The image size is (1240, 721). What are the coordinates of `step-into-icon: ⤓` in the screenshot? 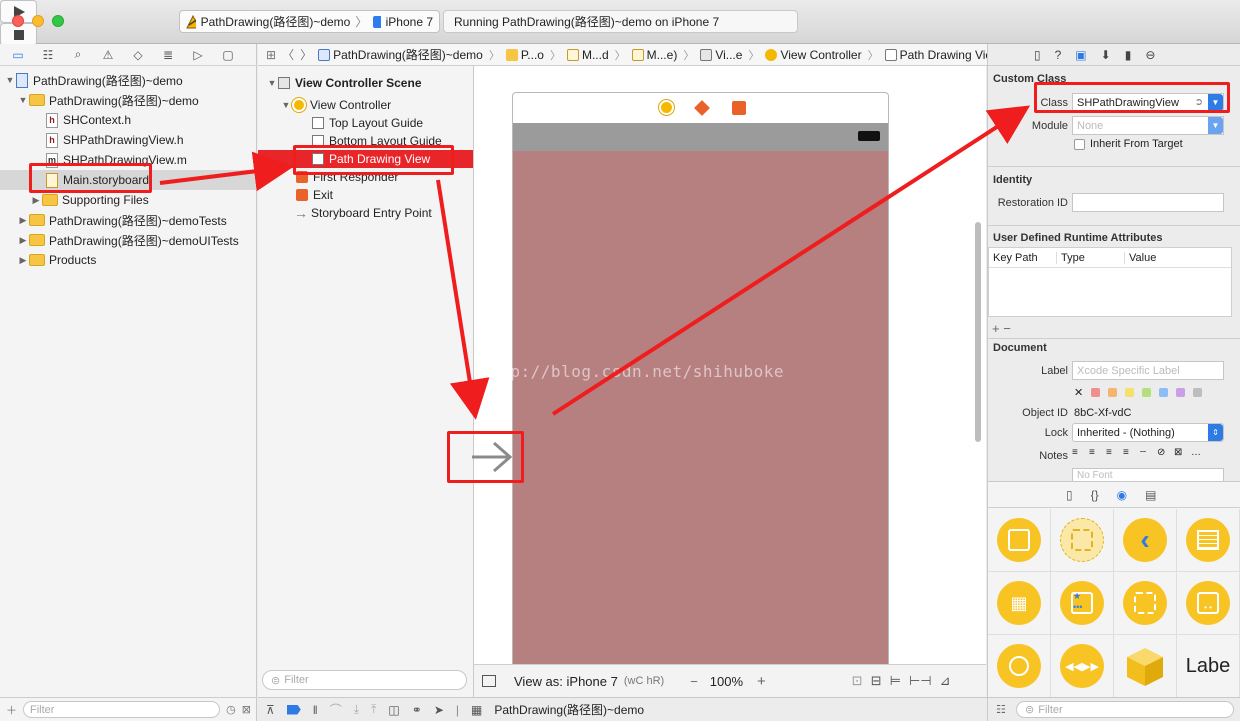 It's located at (356, 709).